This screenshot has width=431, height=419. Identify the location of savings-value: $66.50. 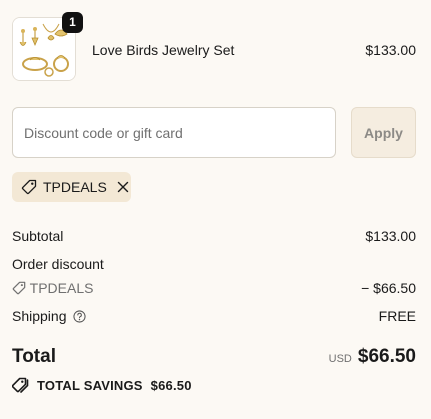
(171, 385).